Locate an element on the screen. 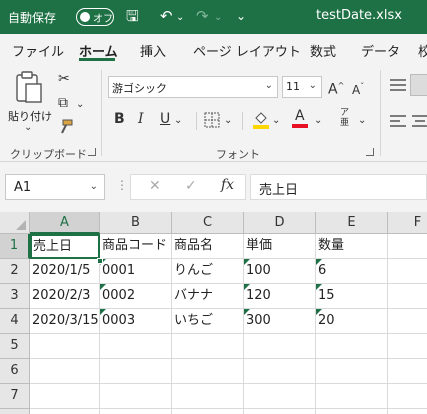 The image size is (427, 414). copy-dropdown-icon: ⌄ is located at coordinates (80, 105).